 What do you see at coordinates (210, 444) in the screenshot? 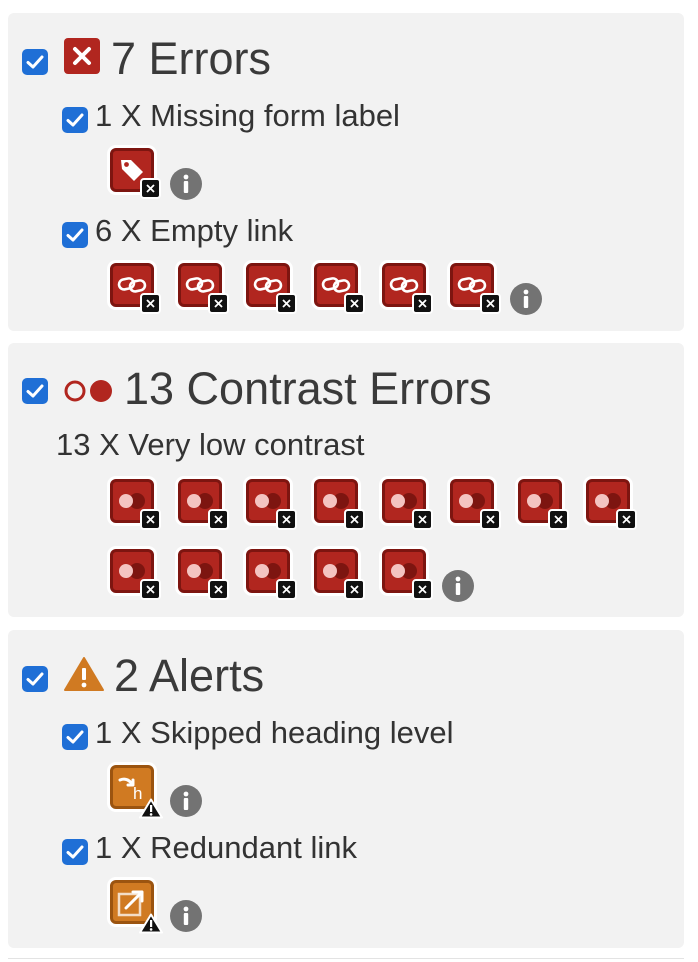
I see `very-low-contrast-text: 13 X Very low contrast` at bounding box center [210, 444].